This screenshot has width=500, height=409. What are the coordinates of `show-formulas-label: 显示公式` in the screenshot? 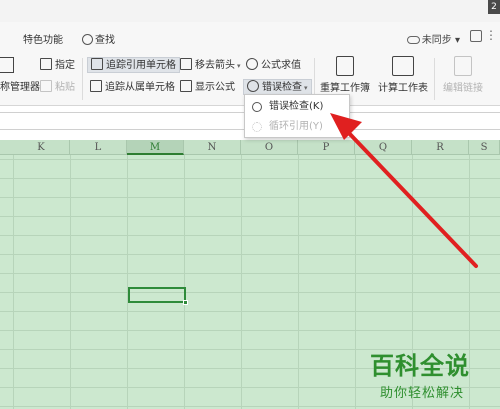 It's located at (215, 87).